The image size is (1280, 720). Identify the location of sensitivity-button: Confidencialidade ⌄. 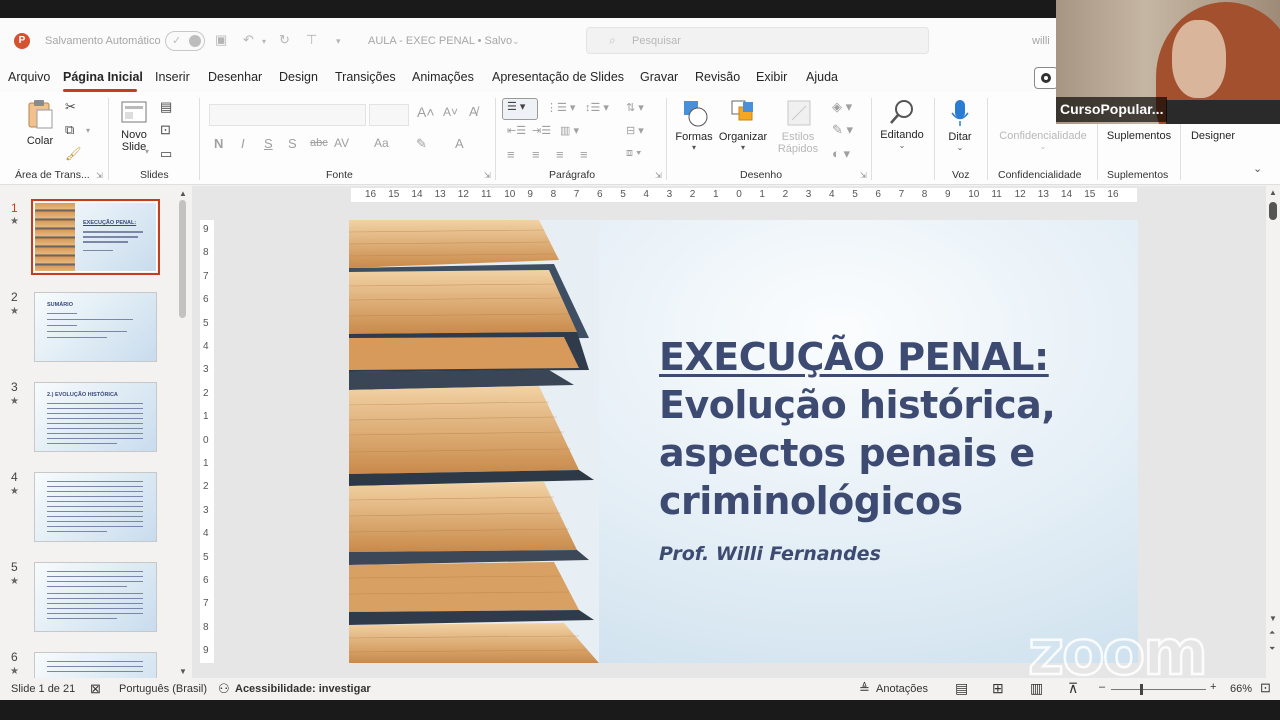
(1043, 140).